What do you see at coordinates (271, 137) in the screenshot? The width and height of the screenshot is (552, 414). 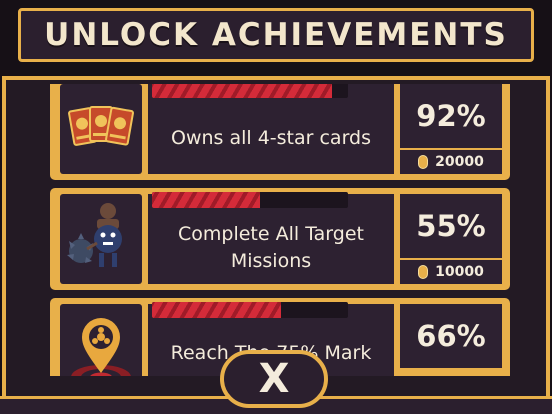 I see `achievement-description: Owns all 4-star cards` at bounding box center [271, 137].